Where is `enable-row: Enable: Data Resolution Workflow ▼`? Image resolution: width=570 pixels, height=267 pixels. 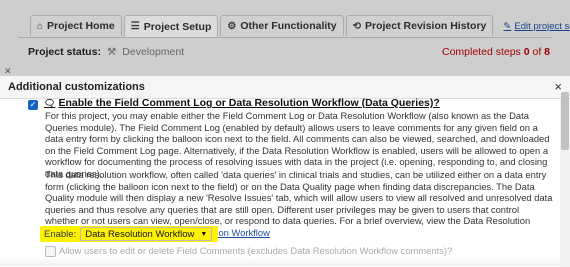
enable-row: Enable: Data Resolution Workflow ▼ is located at coordinates (129, 234).